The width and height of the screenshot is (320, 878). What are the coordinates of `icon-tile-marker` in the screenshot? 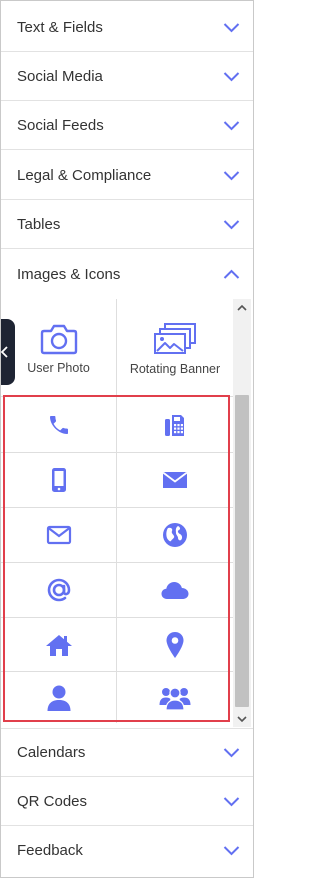 It's located at (175, 644).